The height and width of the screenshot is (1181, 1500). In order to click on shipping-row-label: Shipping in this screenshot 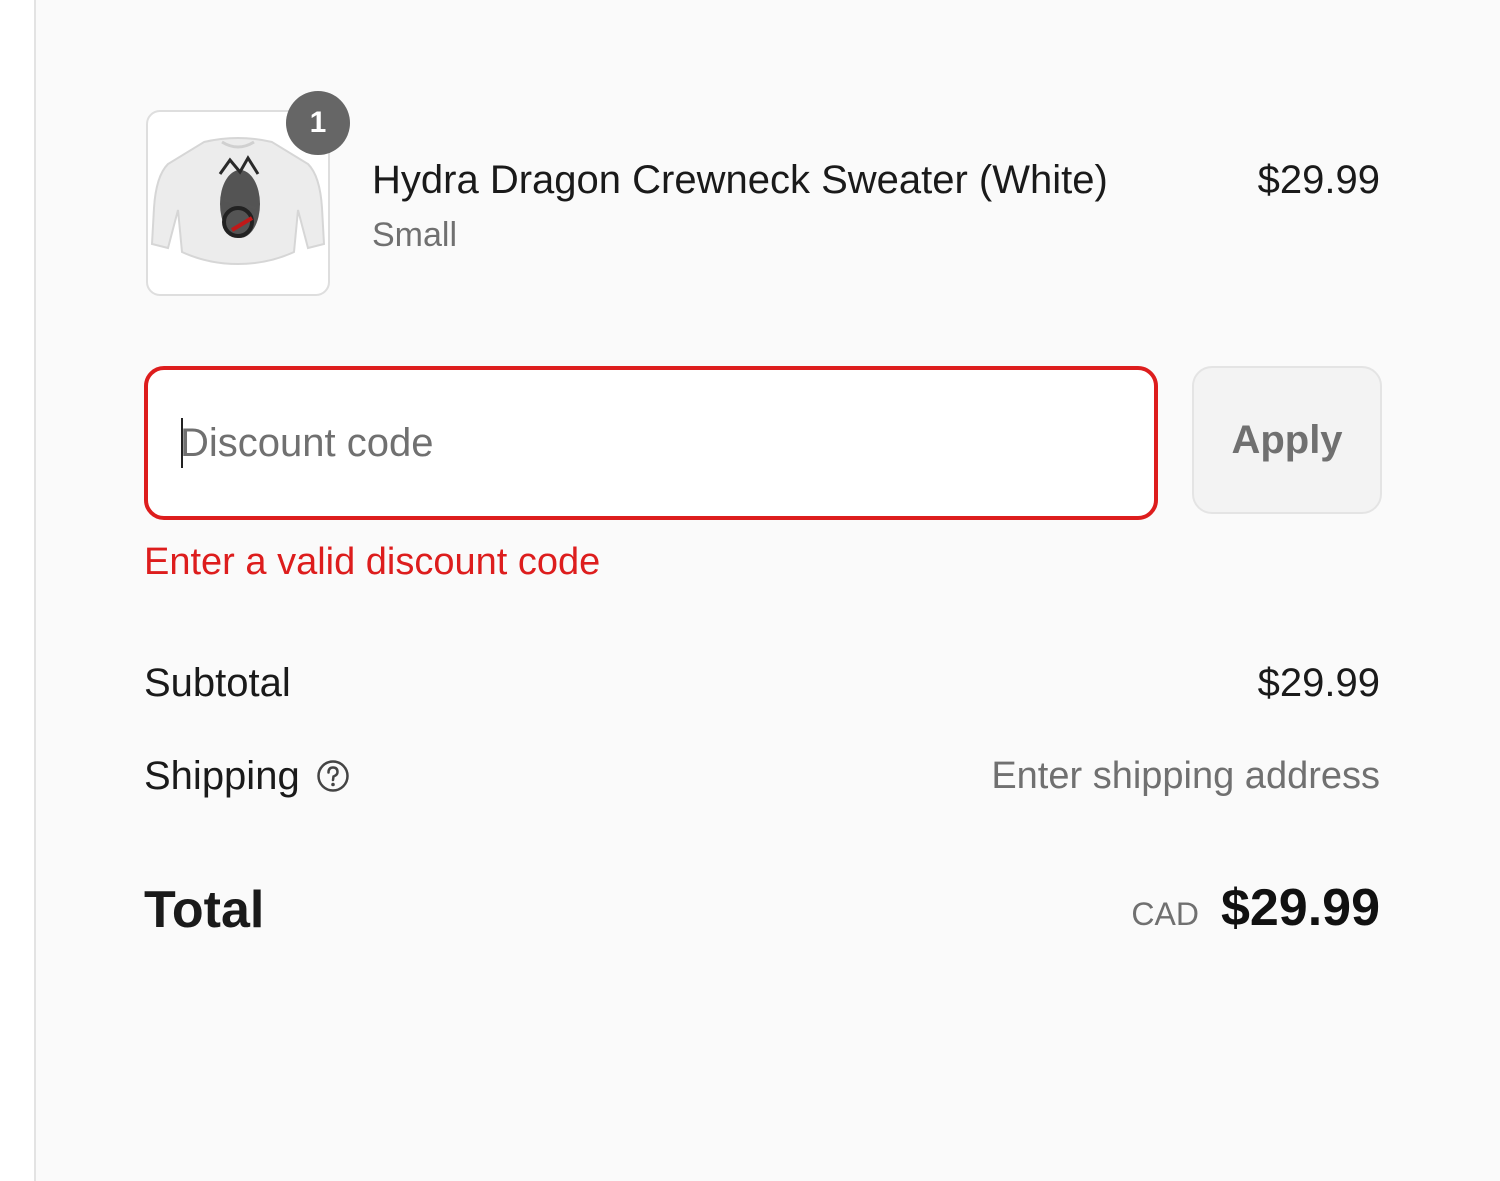, I will do `click(247, 776)`.